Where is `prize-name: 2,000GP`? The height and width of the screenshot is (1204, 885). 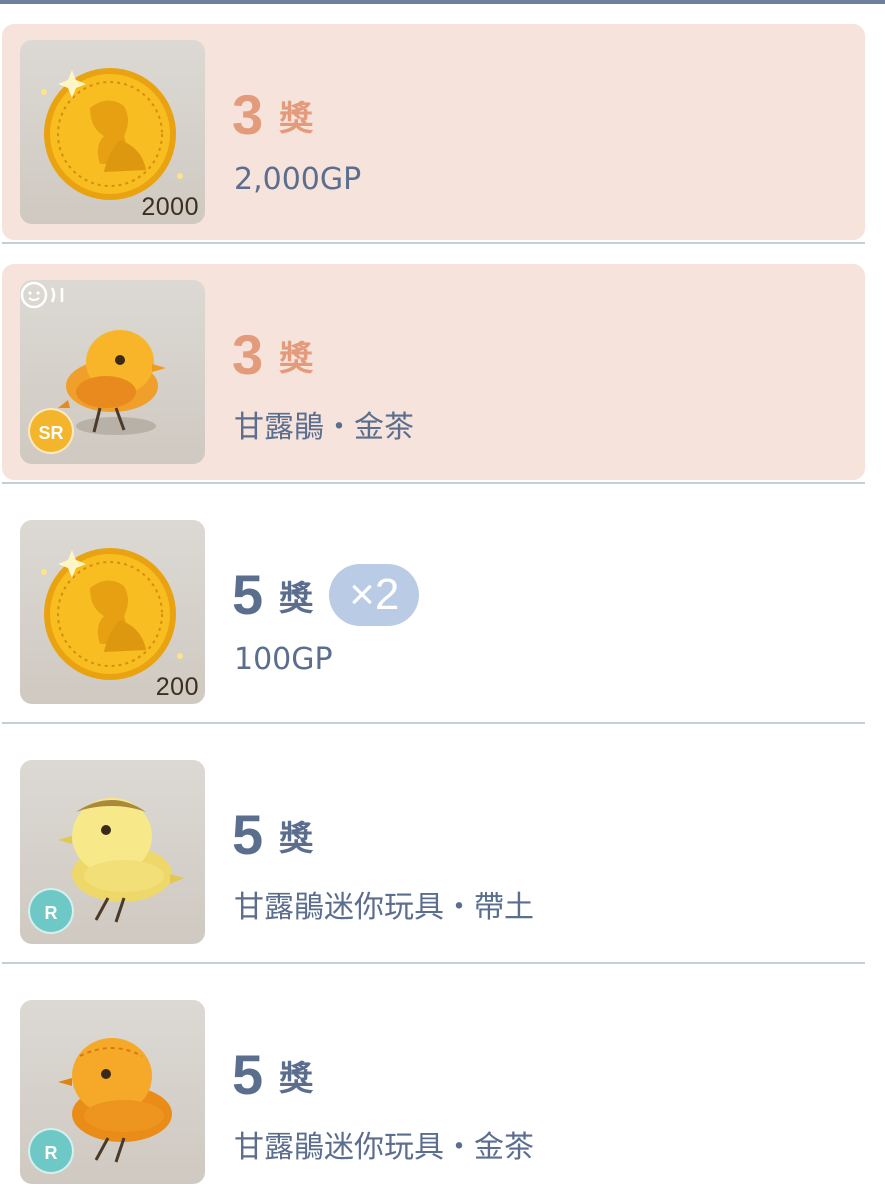 prize-name: 2,000GP is located at coordinates (298, 179).